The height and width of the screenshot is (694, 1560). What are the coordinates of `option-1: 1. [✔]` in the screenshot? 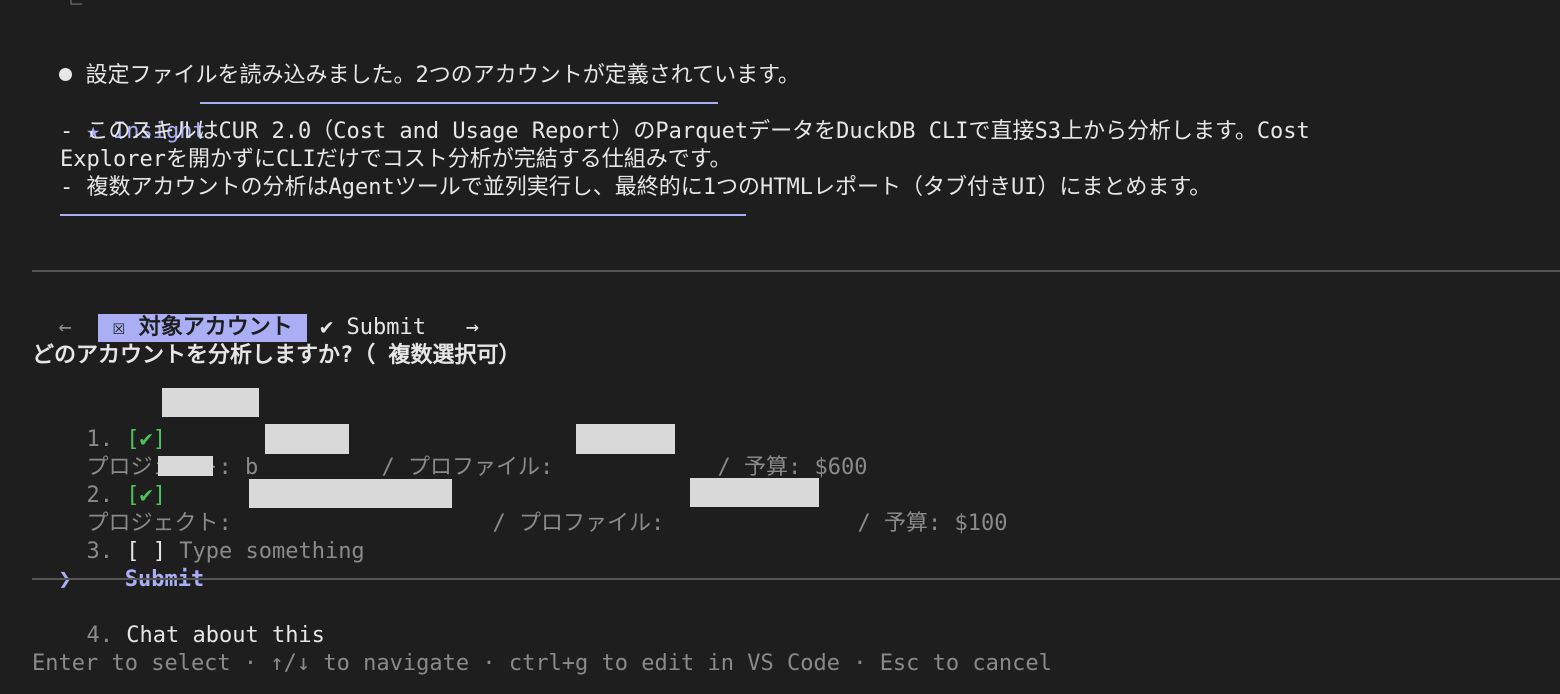 It's located at (113, 425).